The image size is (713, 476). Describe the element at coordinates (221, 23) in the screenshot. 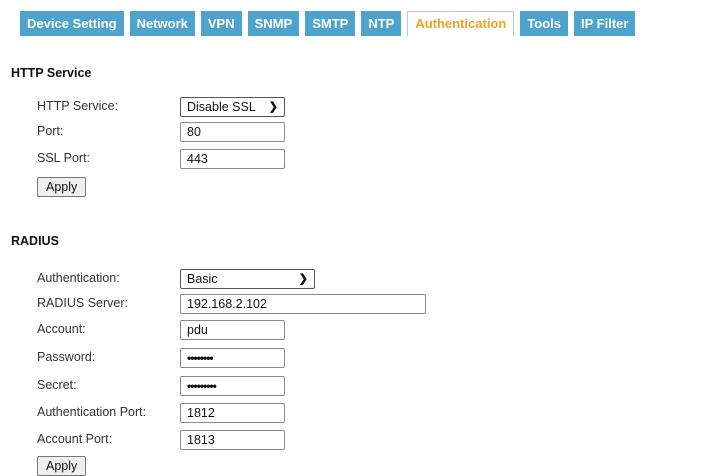

I see `tab-vpn: VPN` at that location.